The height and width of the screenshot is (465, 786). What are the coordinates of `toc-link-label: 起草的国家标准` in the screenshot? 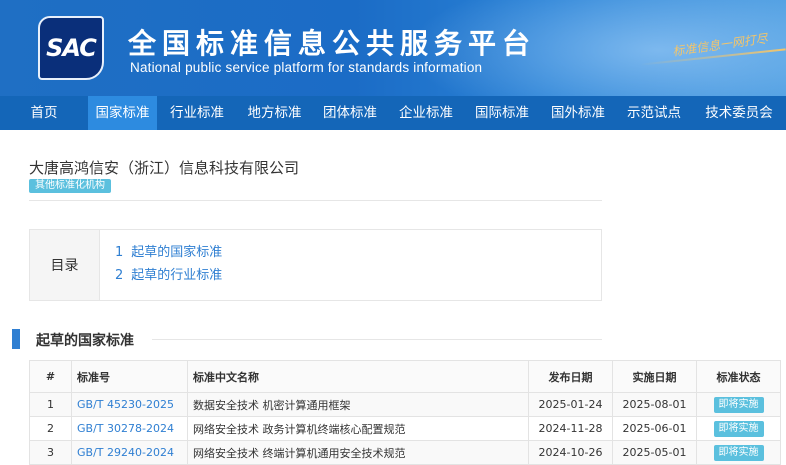 It's located at (177, 252).